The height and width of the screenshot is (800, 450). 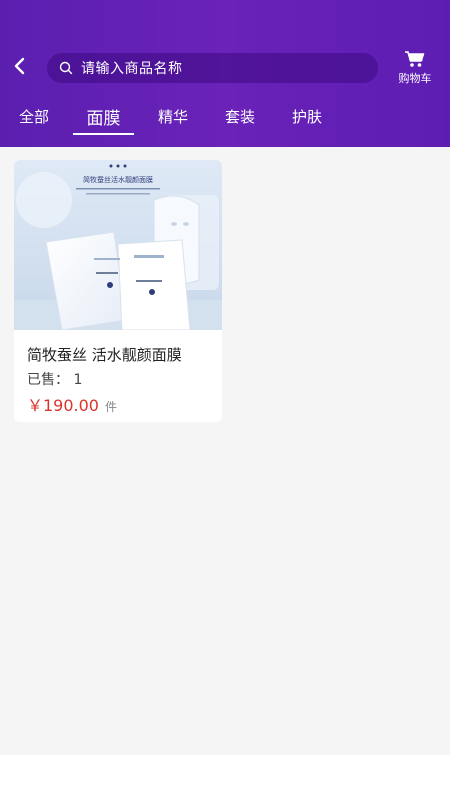 What do you see at coordinates (240, 116) in the screenshot?
I see `tab-set: 套装` at bounding box center [240, 116].